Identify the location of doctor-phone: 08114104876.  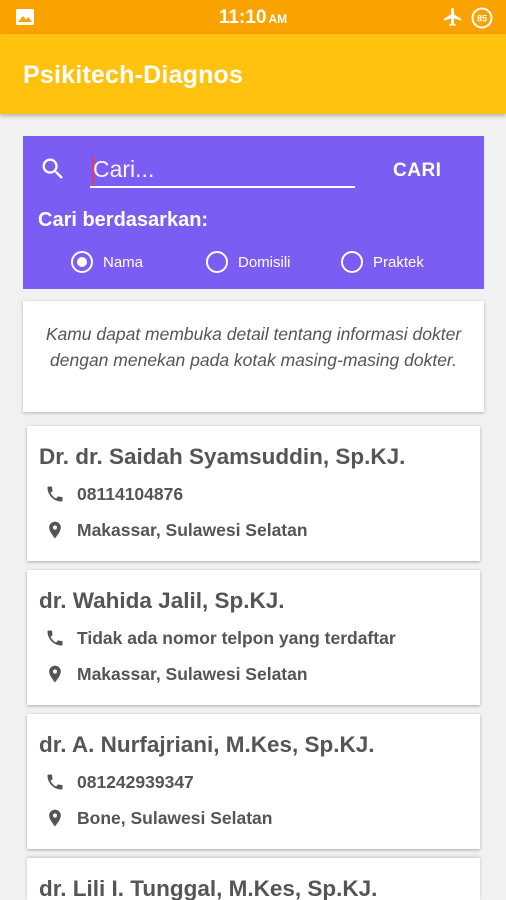
(130, 493).